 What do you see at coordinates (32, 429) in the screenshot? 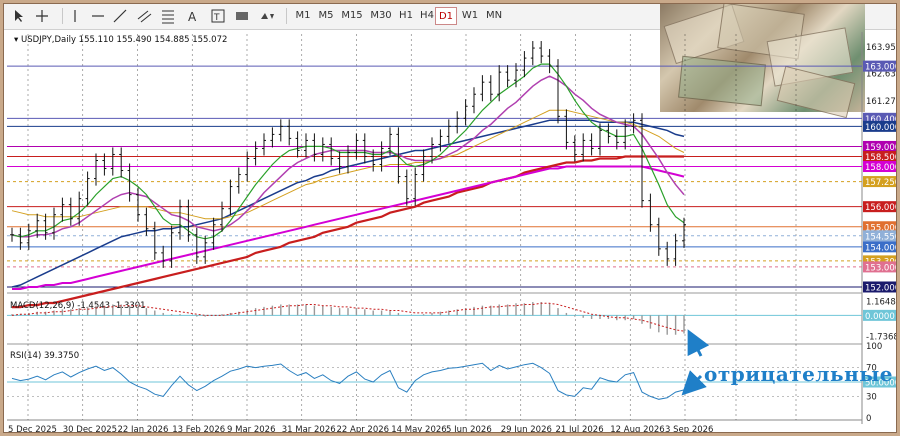
I see `time-tick-label: 5 Dec 2025` at bounding box center [32, 429].